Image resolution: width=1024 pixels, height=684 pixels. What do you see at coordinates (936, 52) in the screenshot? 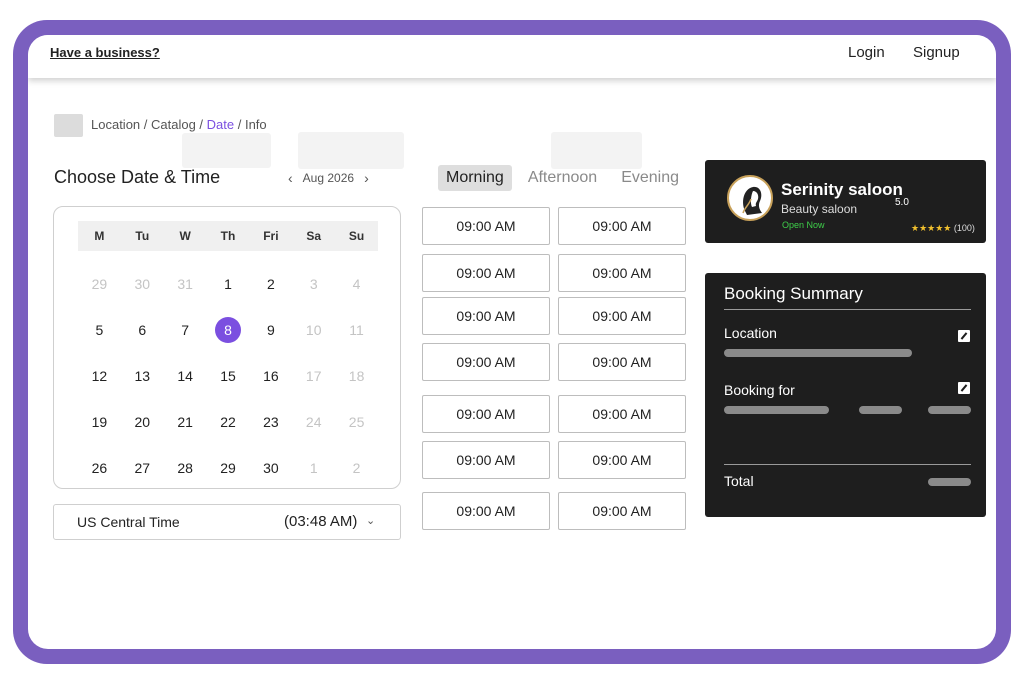
I see `signup-link: Signup` at bounding box center [936, 52].